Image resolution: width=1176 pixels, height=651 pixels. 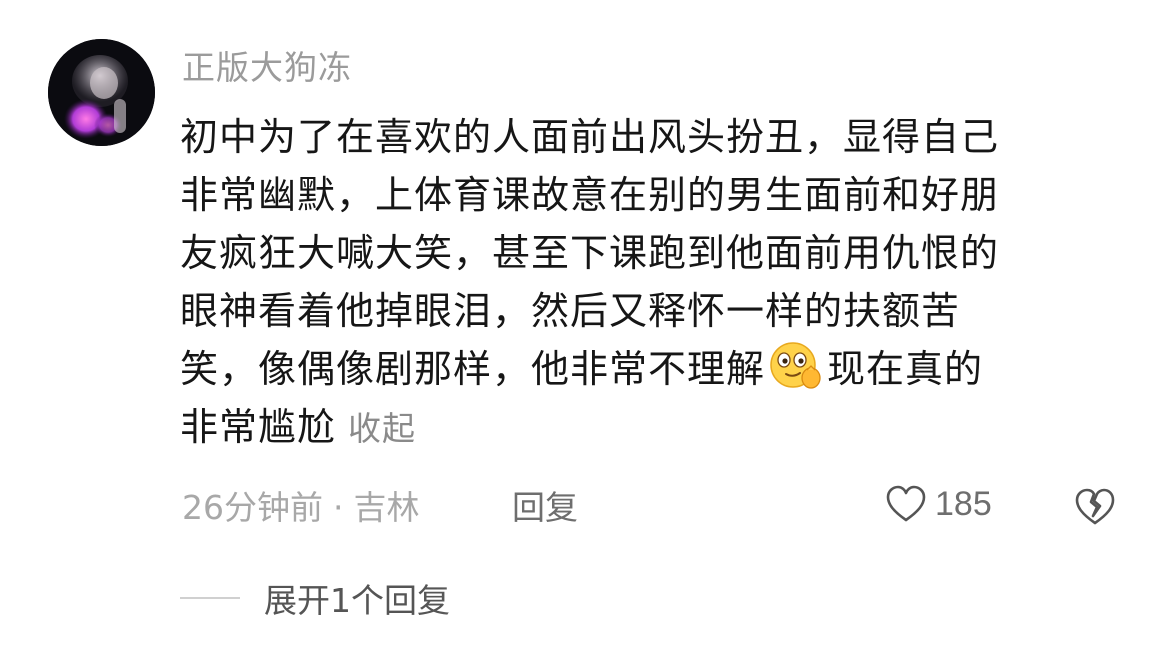 I want to click on comment-line: 笑，像偶像剧那样，他非常不理解 现在真的, so click(x=660, y=369).